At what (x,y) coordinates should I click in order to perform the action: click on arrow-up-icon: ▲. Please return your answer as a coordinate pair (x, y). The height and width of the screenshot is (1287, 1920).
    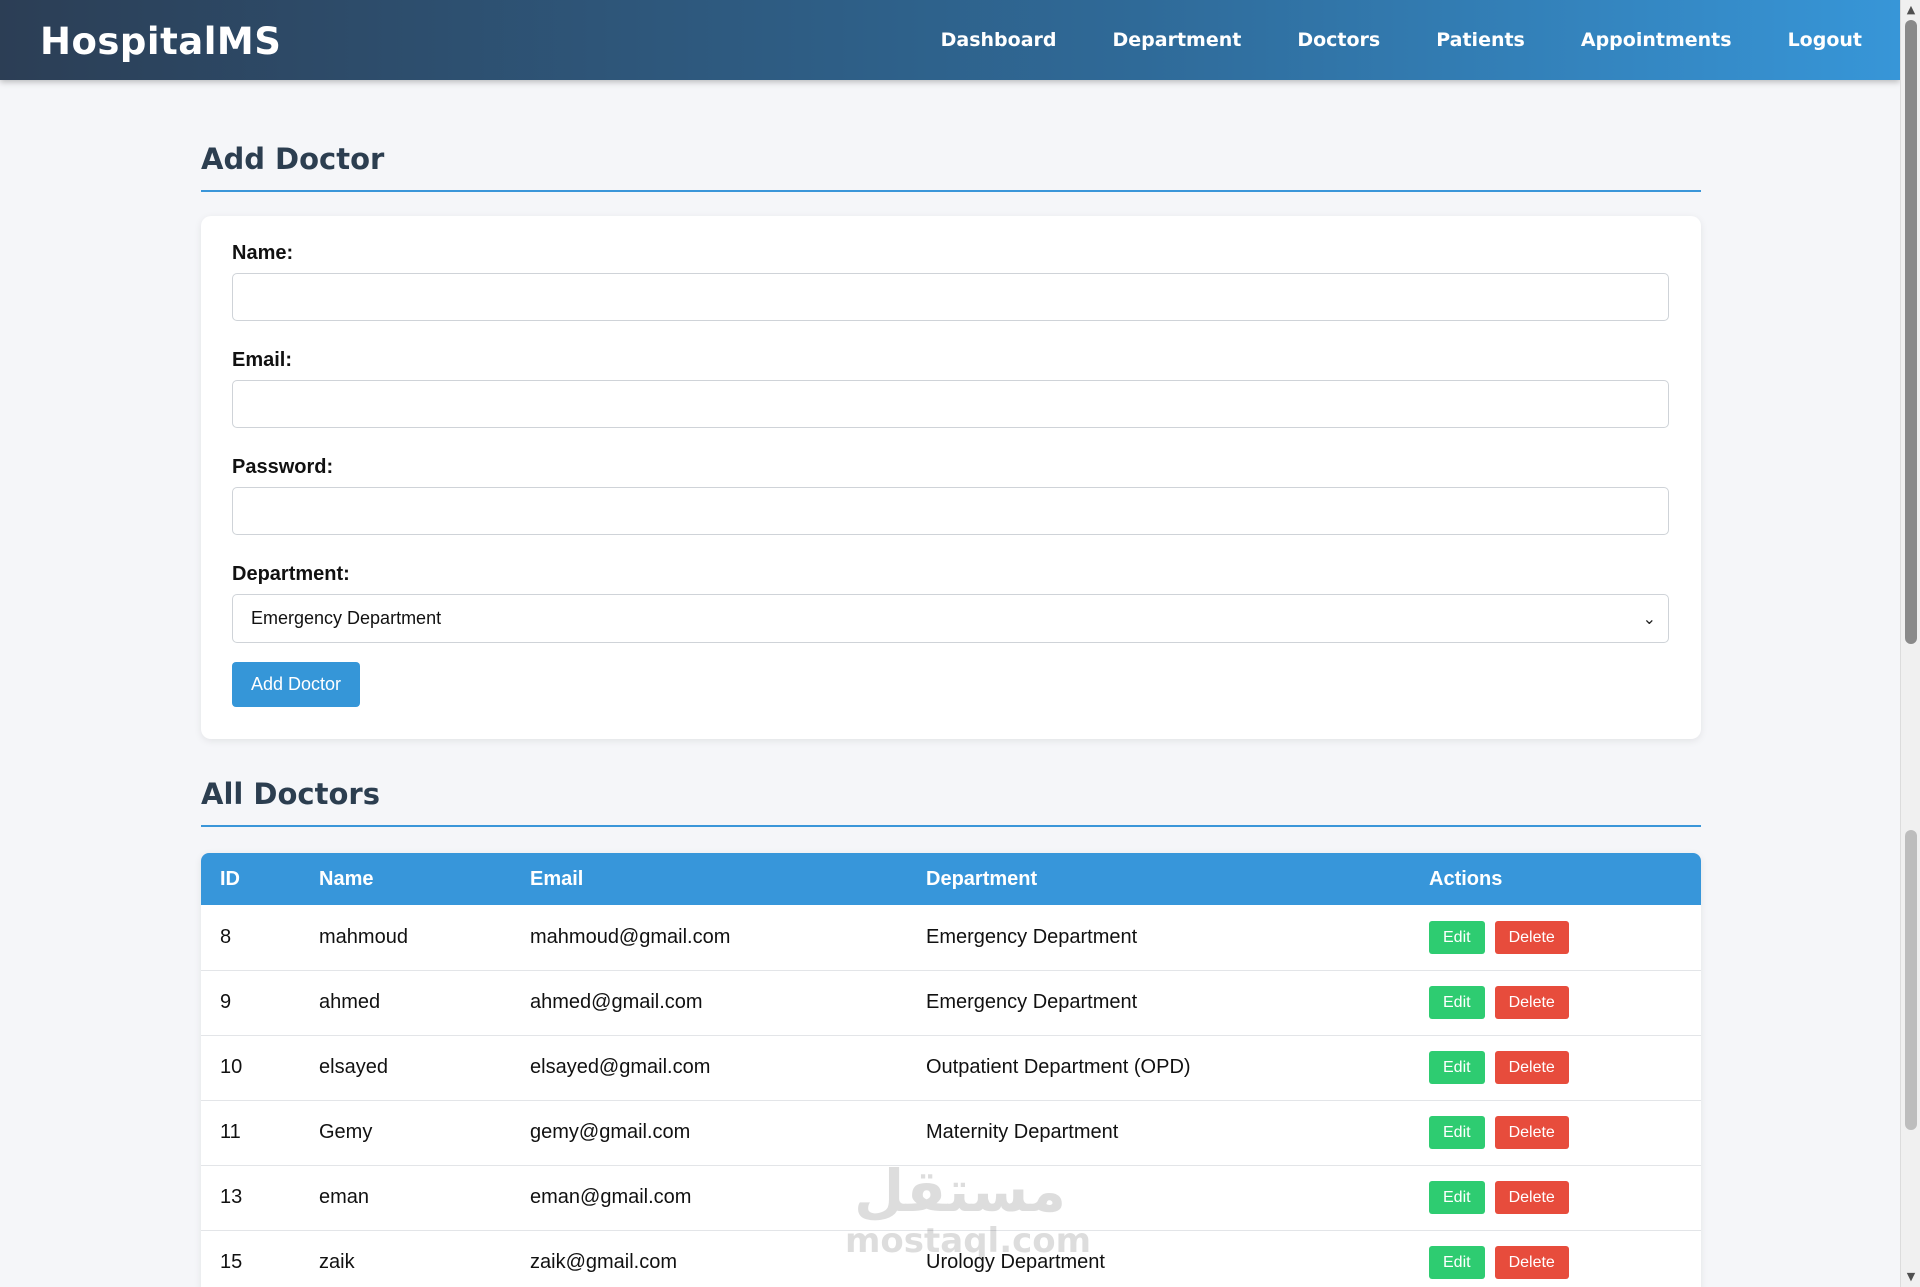
    Looking at the image, I should click on (1911, 10).